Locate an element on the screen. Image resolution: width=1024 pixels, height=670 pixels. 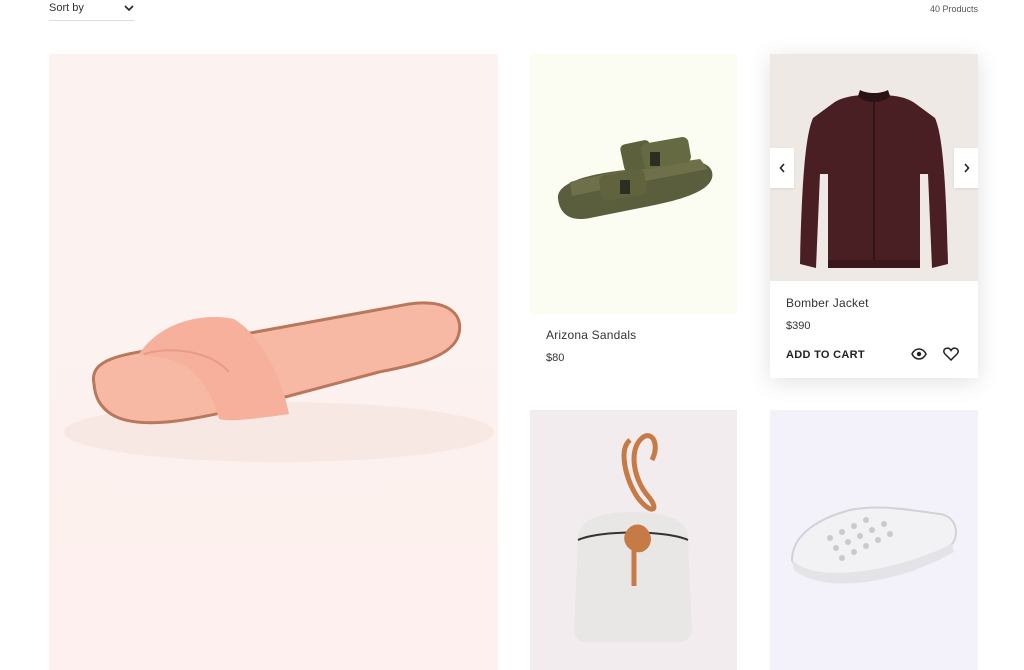
sort-by-label: Sort by is located at coordinates (66, 8).